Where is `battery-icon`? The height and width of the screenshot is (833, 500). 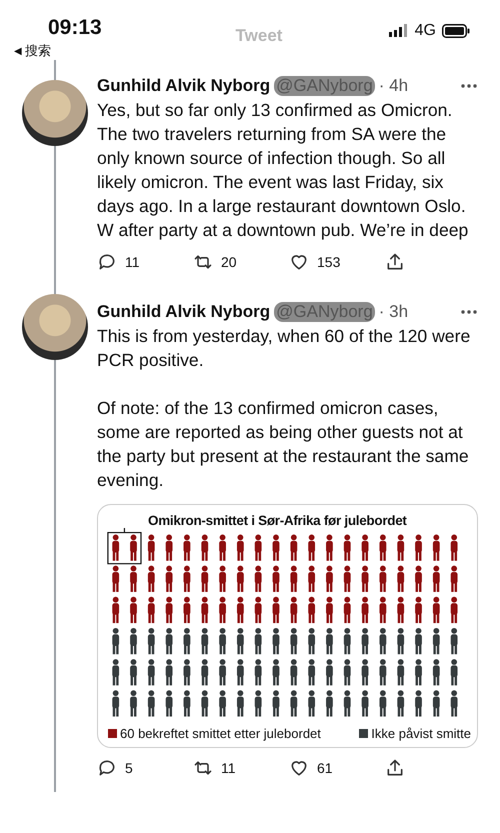 battery-icon is located at coordinates (456, 31).